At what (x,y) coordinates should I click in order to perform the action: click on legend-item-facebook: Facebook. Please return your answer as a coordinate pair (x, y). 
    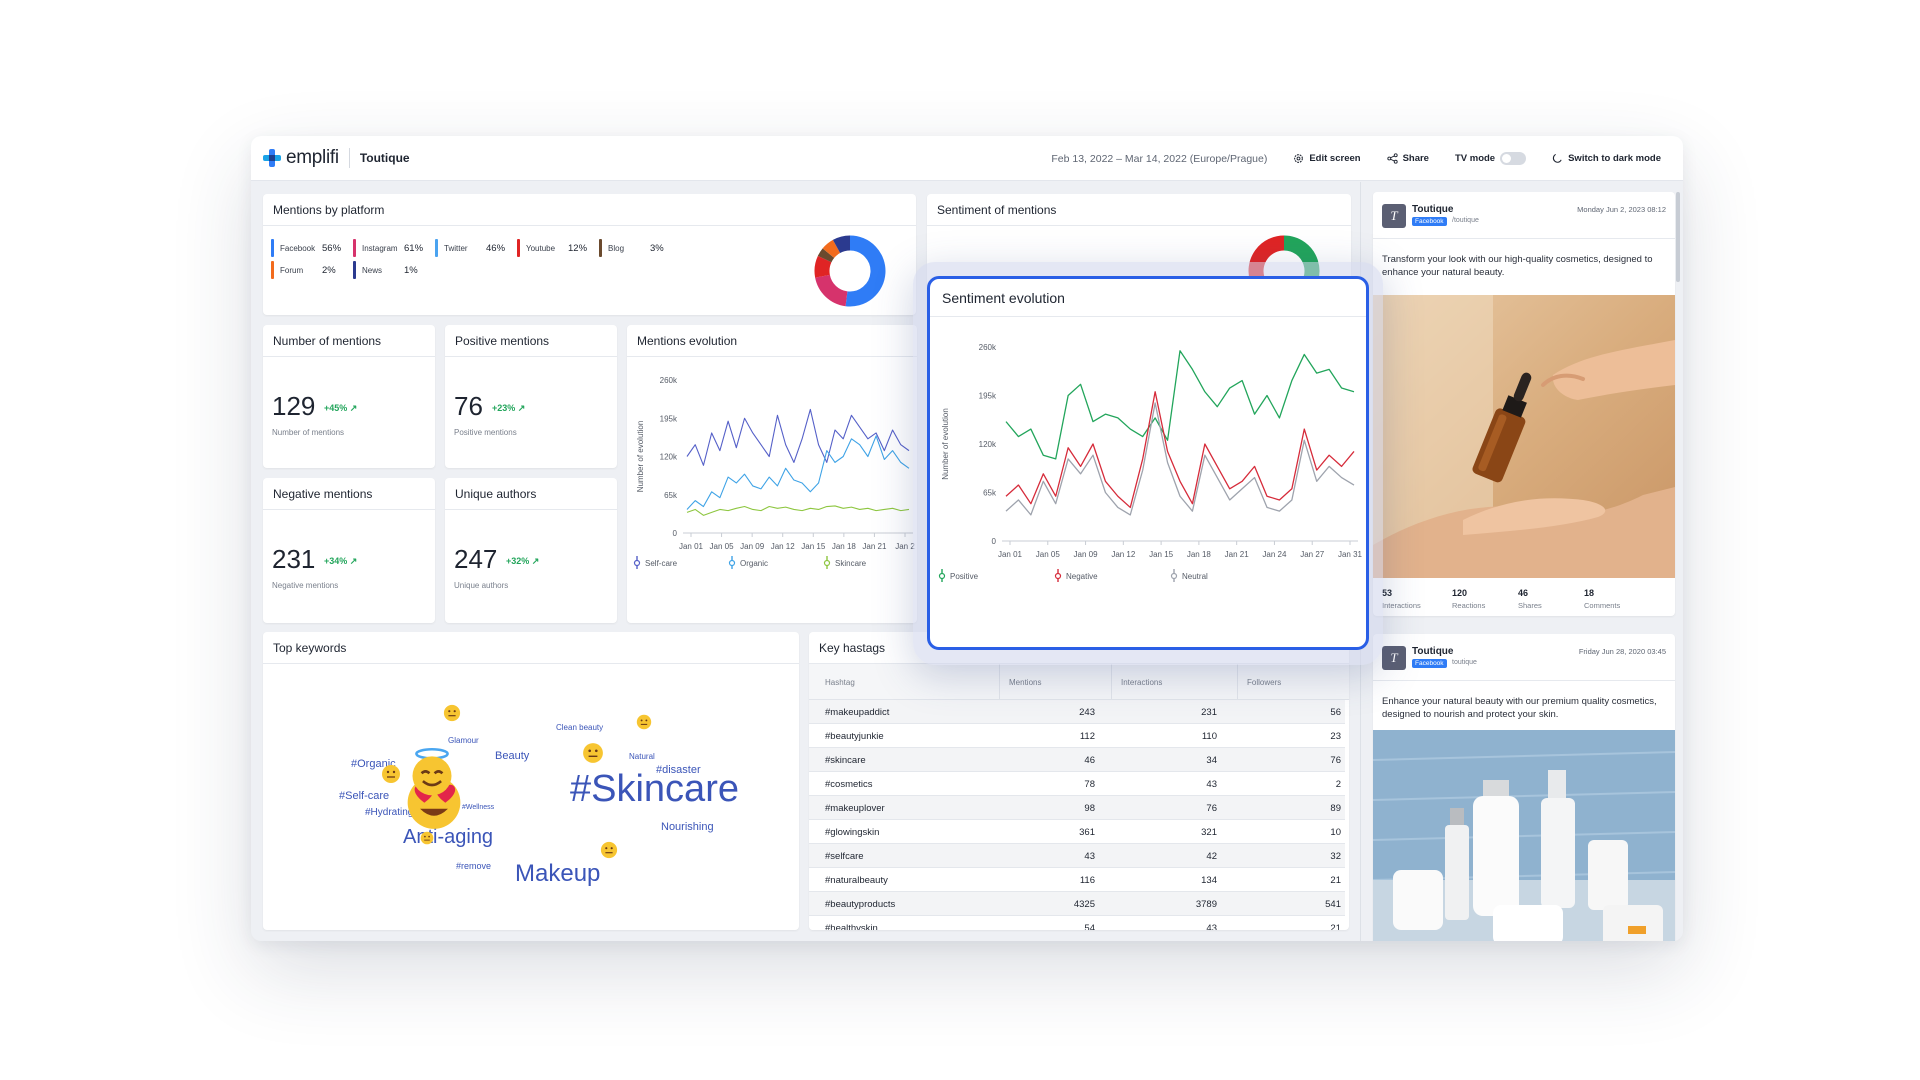
    Looking at the image, I should click on (293, 248).